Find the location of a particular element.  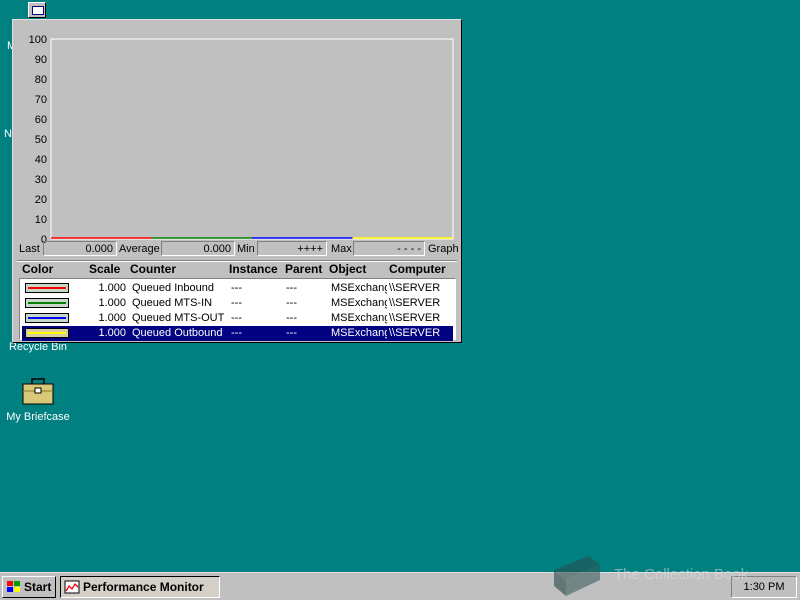

legend-cell-counter: Queued MTS-OUT is located at coordinates (178, 318).